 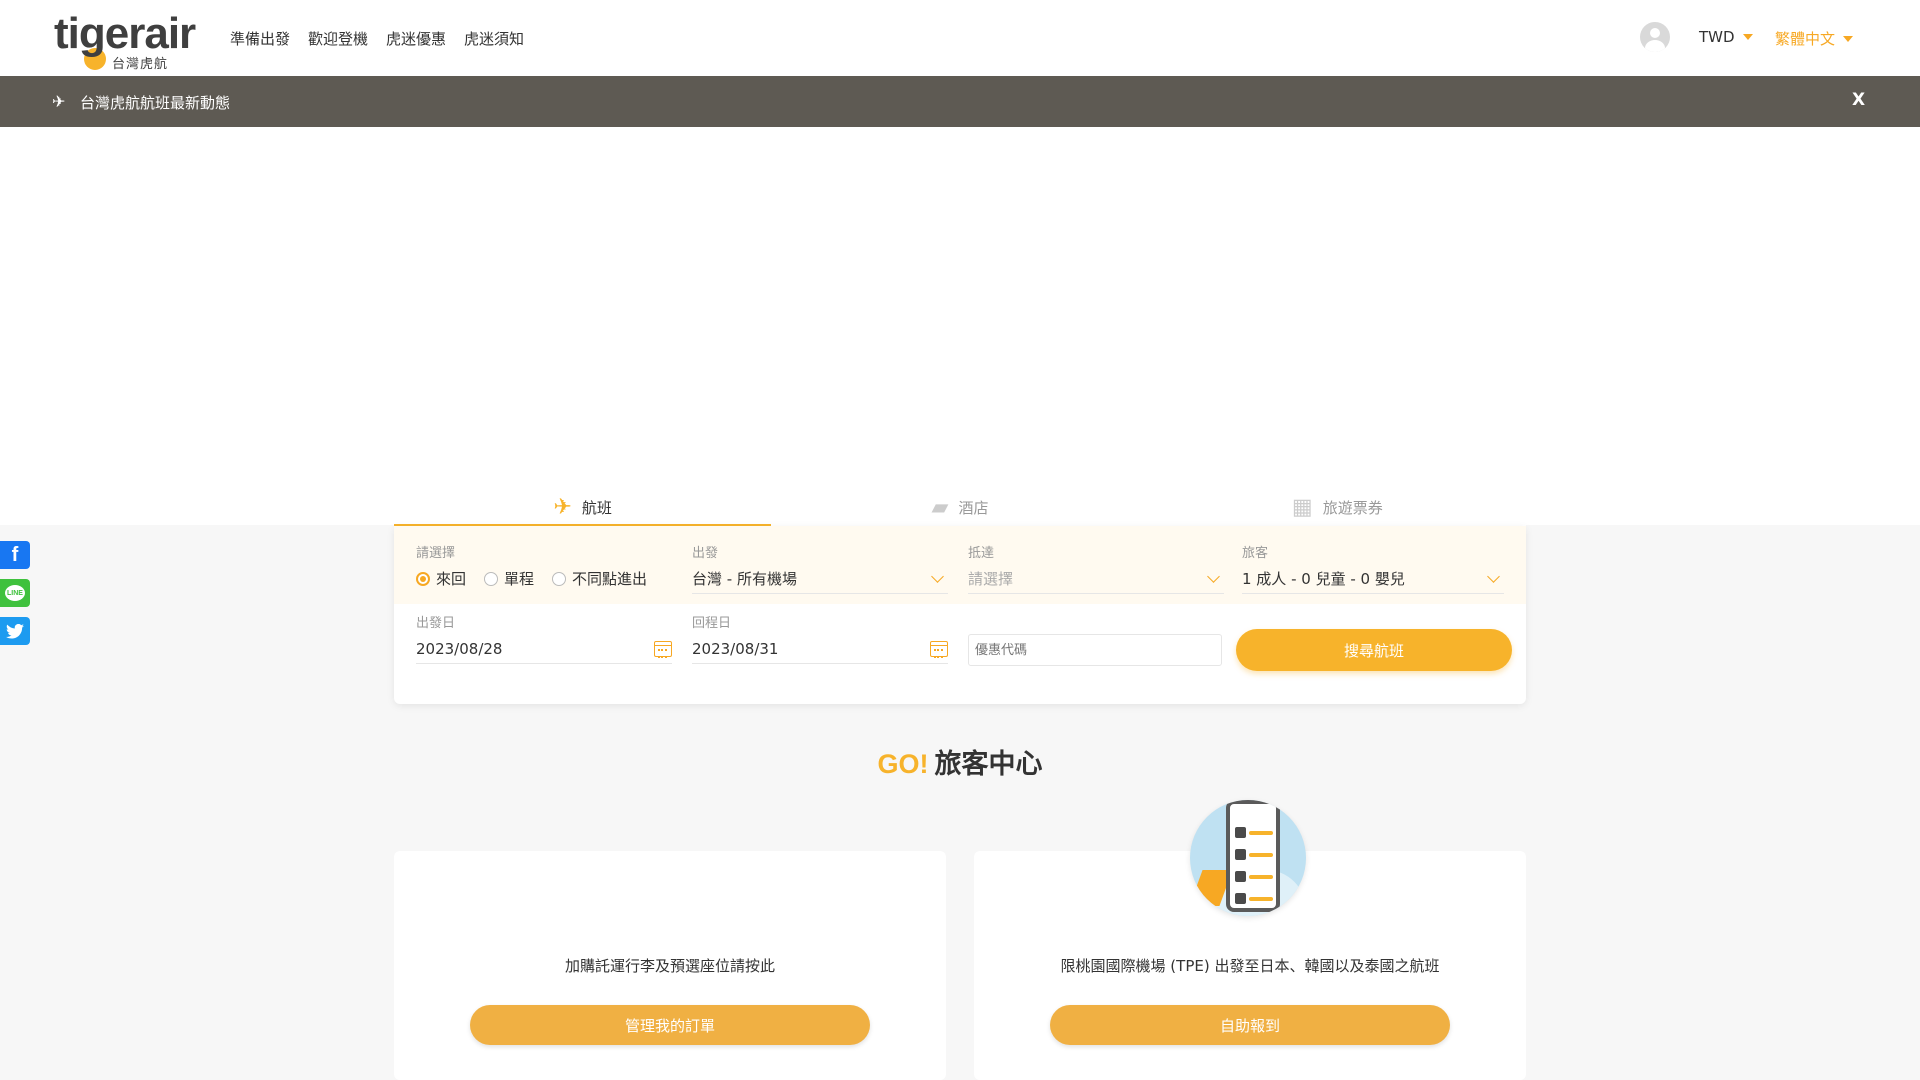 I want to click on twitter-bird-icon, so click(x=15, y=631).